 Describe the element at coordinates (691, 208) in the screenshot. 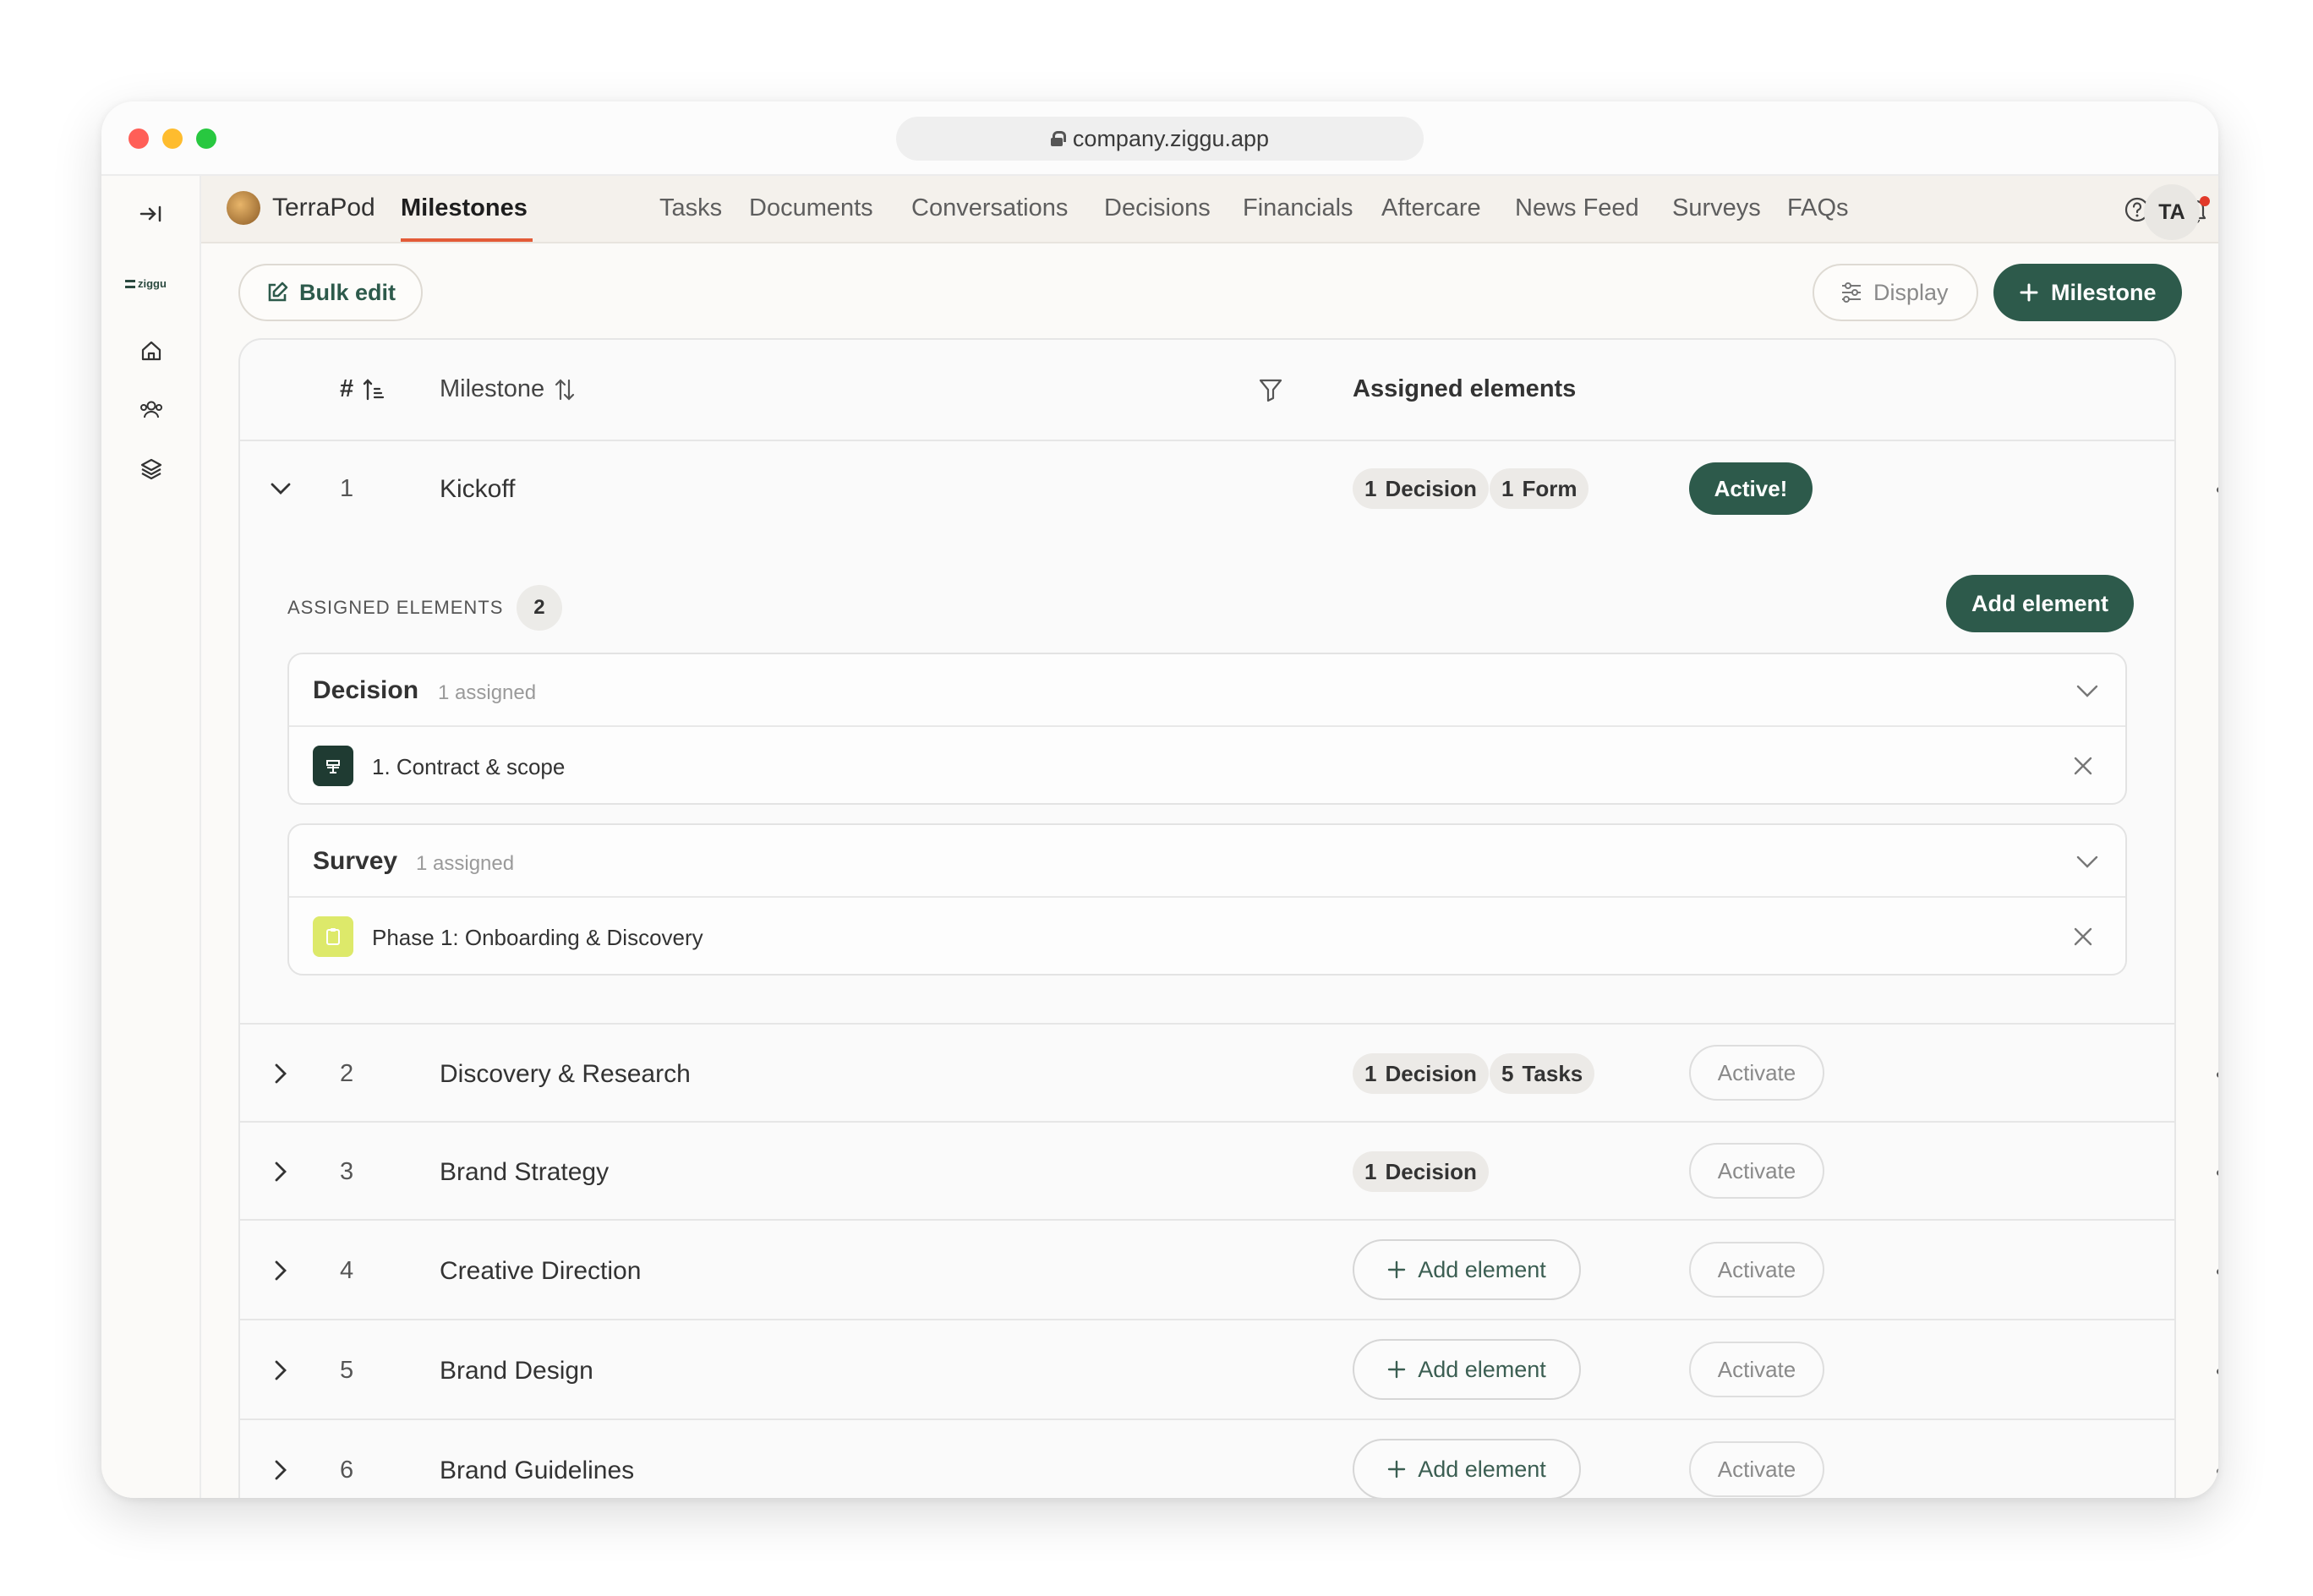

I see `tab-tasks: Tasks` at that location.